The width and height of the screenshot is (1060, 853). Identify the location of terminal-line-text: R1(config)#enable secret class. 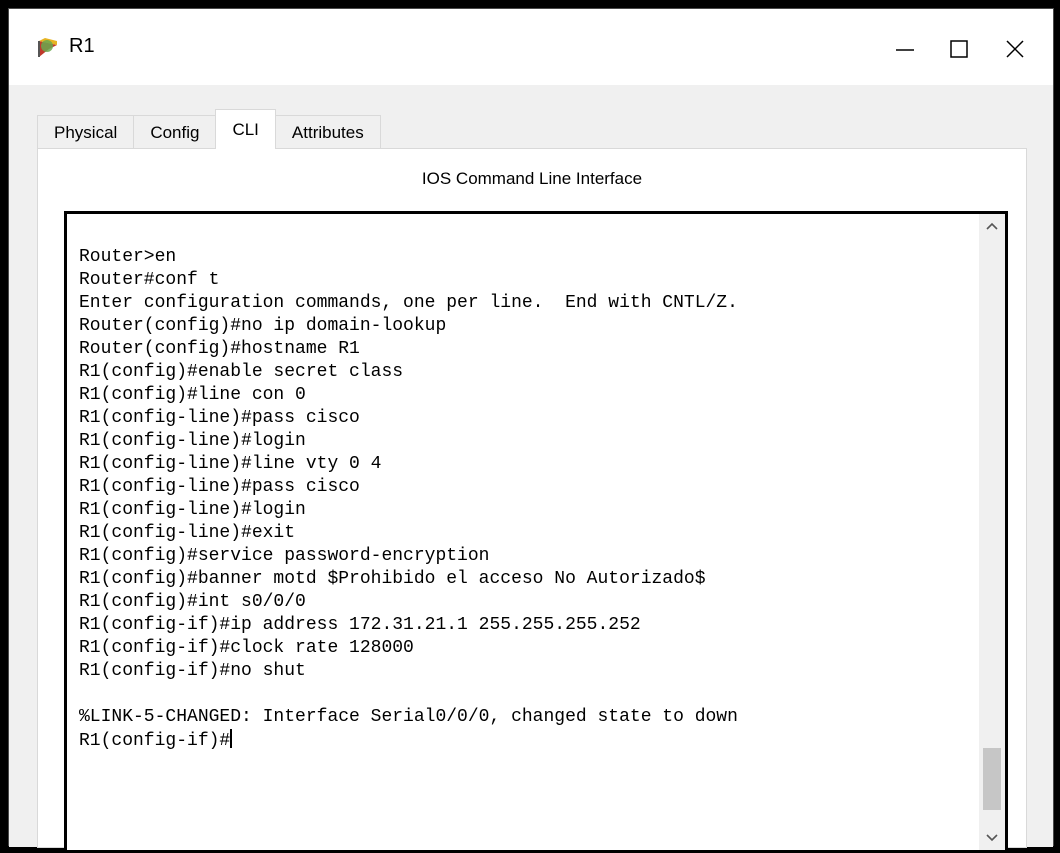
(241, 372).